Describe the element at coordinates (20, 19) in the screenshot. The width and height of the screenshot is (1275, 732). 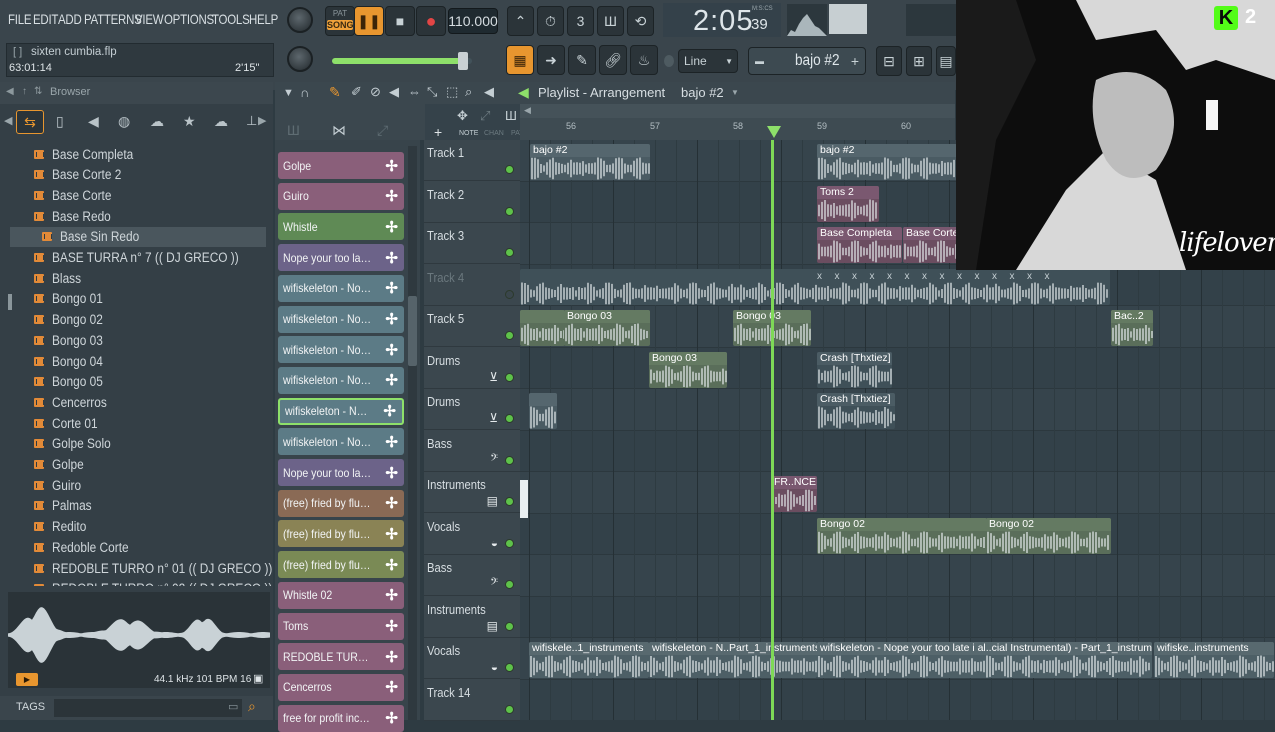
I see `menu-file: FILE` at that location.